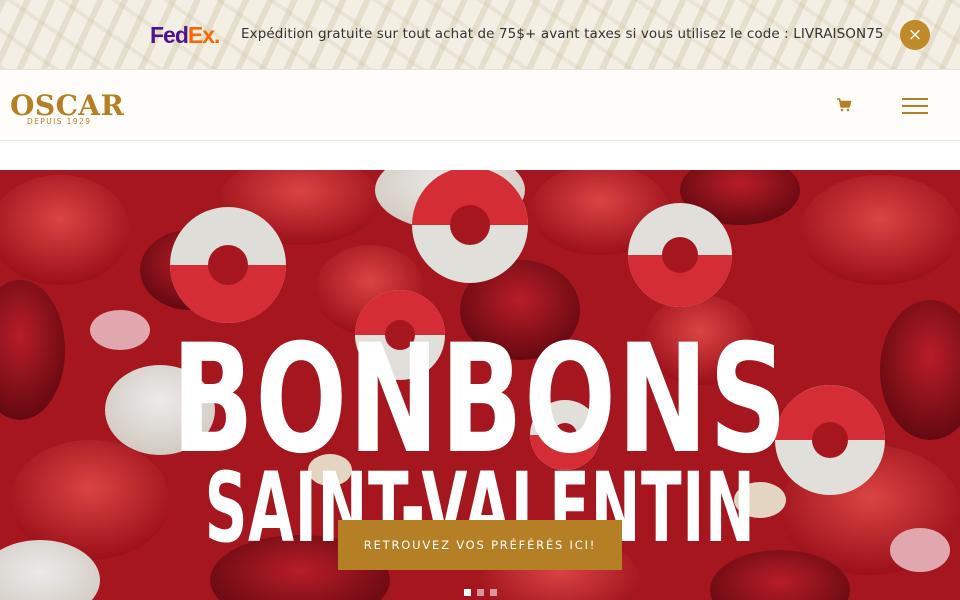 Image resolution: width=960 pixels, height=600 pixels. What do you see at coordinates (480, 105) in the screenshot?
I see `site-header: OSCAR DEPUIS 1929` at bounding box center [480, 105].